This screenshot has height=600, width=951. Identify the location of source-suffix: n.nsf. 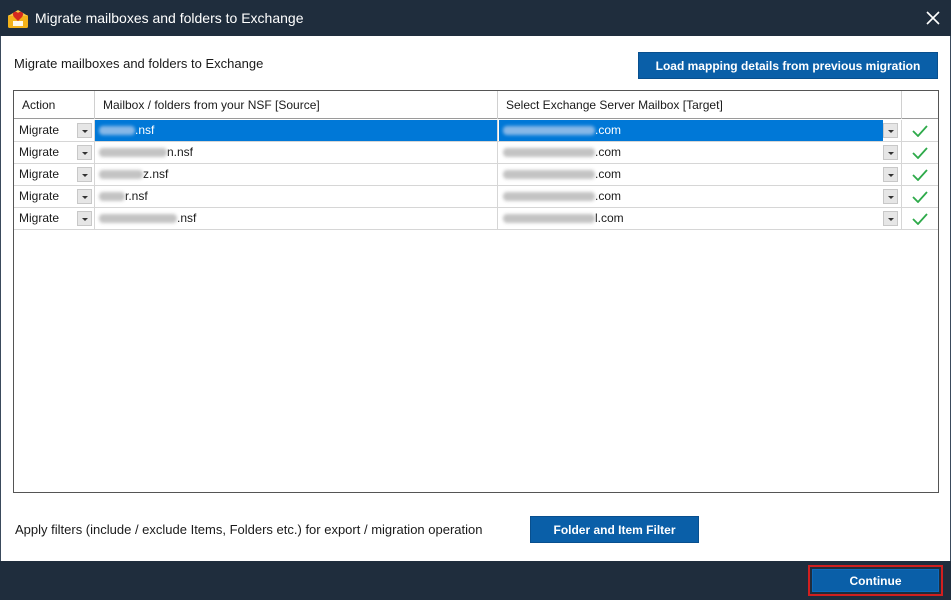
(180, 152).